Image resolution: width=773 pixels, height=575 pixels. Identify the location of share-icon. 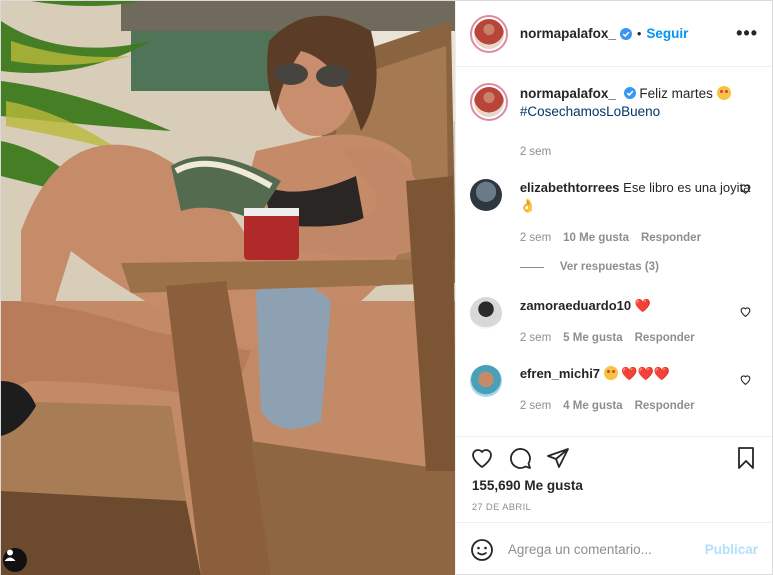
(558, 458).